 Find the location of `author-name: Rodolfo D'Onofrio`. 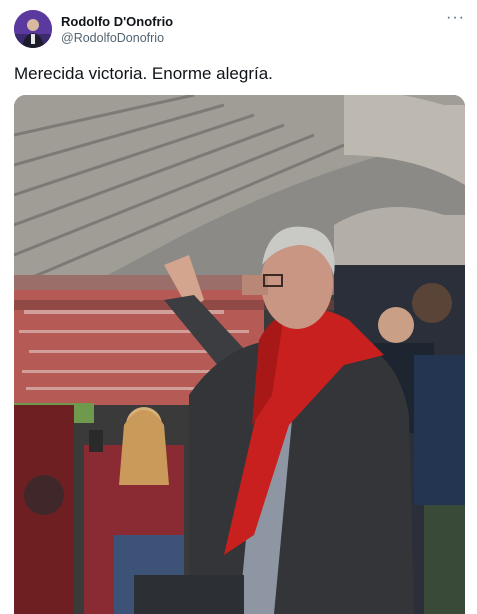

author-name: Rodolfo D'Onofrio is located at coordinates (117, 21).